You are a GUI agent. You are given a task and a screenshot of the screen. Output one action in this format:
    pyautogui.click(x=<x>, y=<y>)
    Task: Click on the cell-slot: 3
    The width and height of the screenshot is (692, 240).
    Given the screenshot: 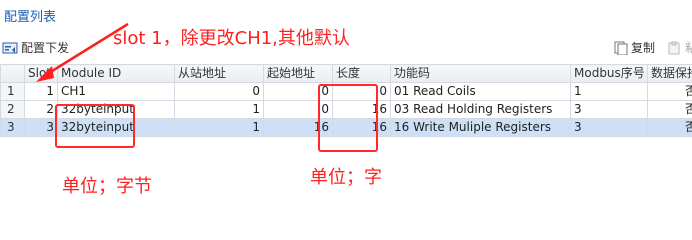 What is the action you would take?
    pyautogui.click(x=41, y=127)
    